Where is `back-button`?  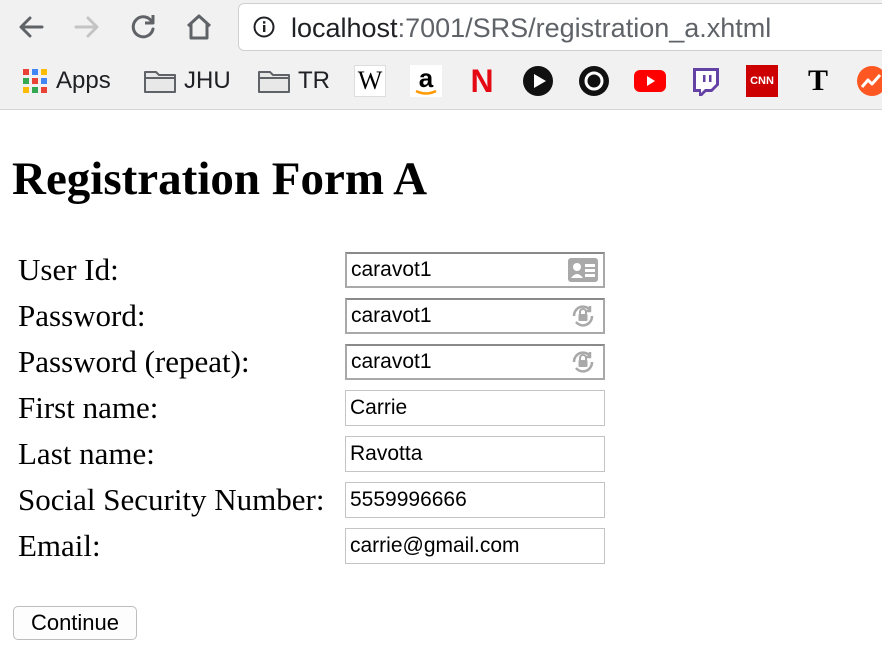
back-button is located at coordinates (31, 27).